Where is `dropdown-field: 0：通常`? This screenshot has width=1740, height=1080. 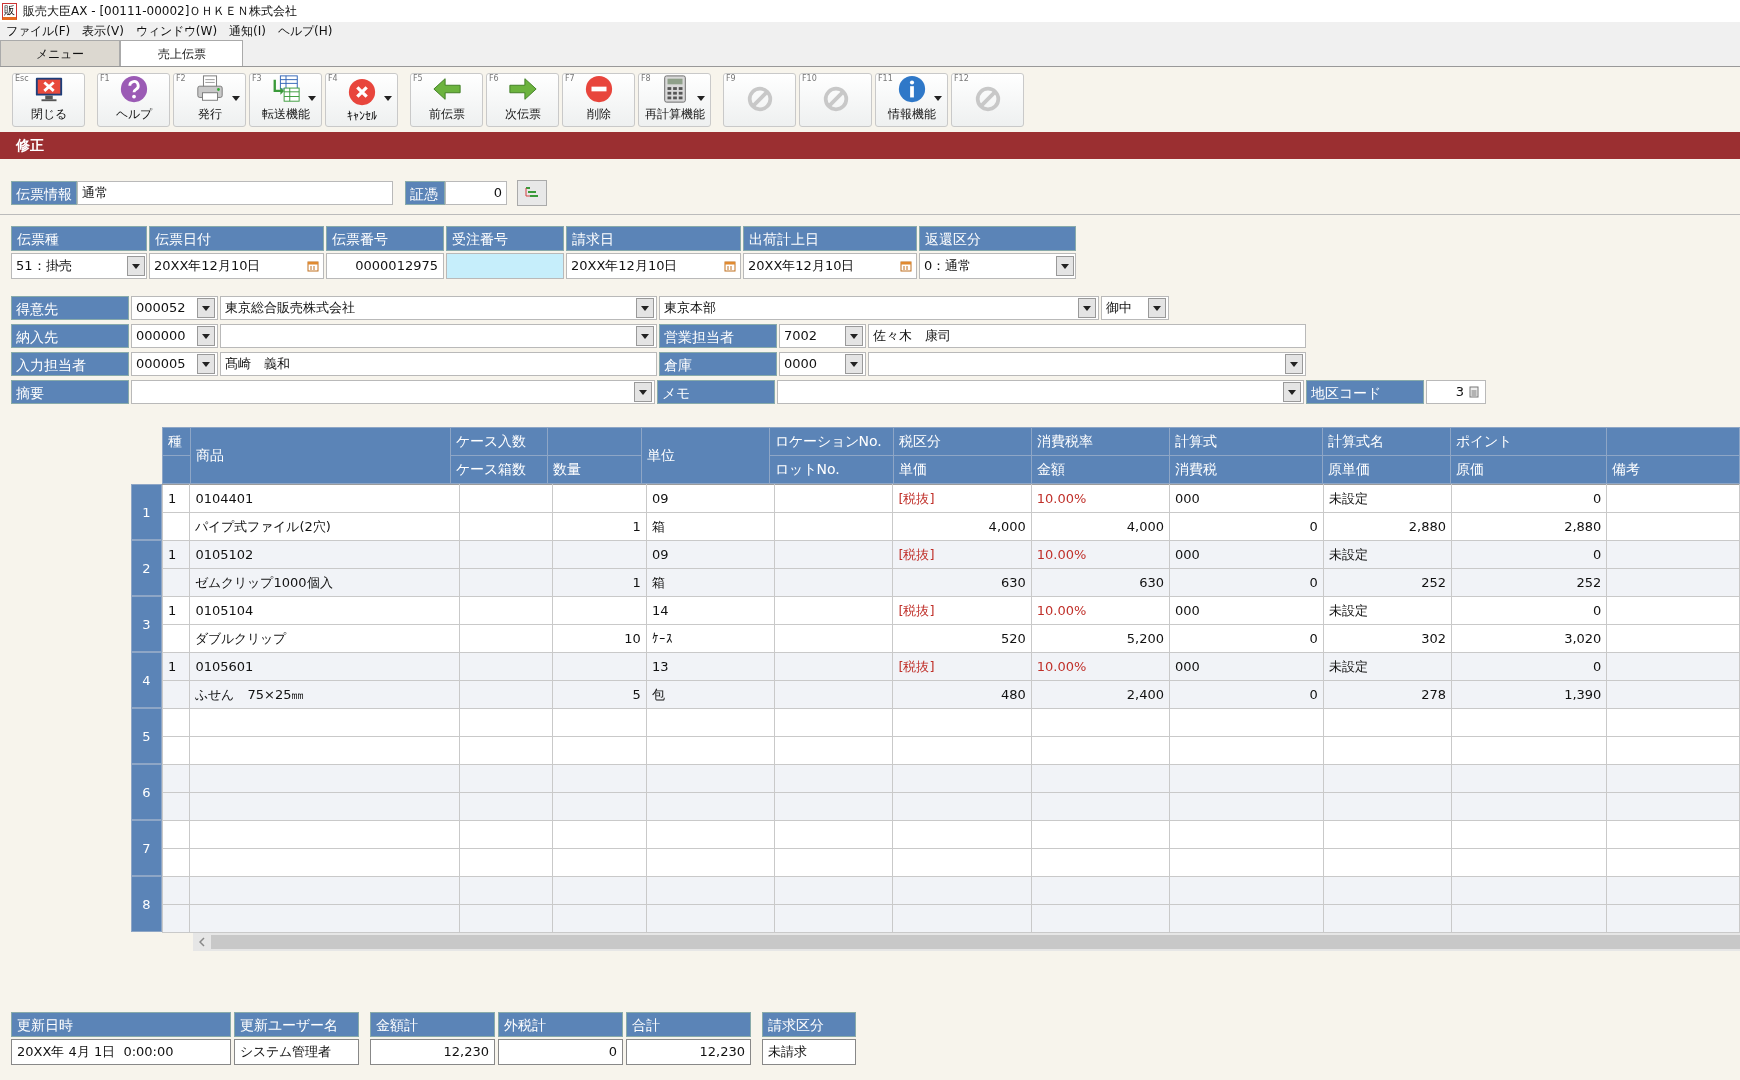
dropdown-field: 0：通常 is located at coordinates (997, 266).